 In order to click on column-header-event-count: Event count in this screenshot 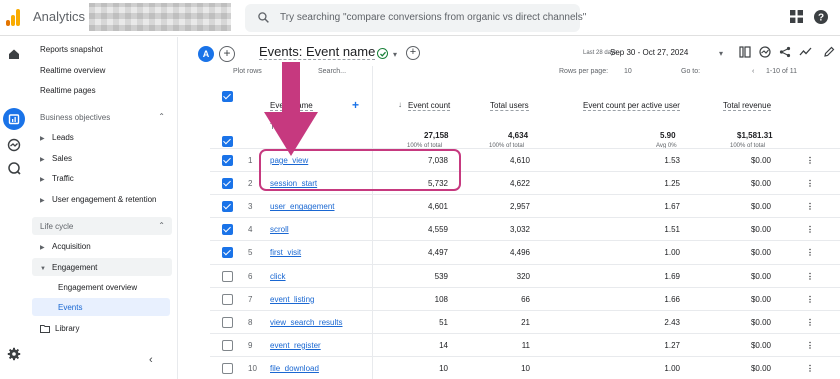, I will do `click(429, 106)`.